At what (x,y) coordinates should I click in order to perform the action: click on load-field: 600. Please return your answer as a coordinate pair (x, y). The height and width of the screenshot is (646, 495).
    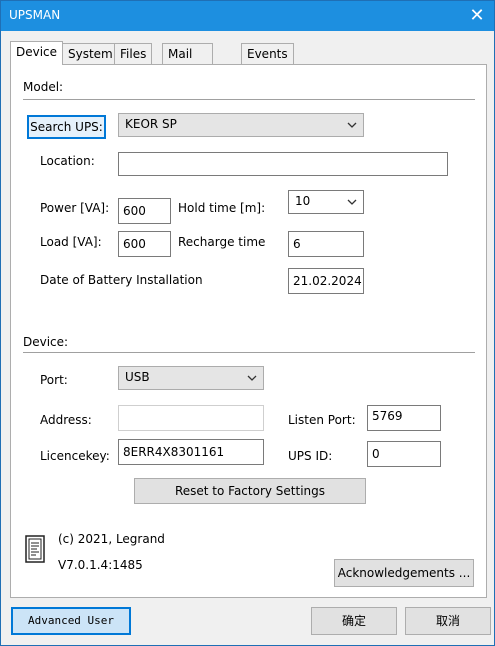
    Looking at the image, I should click on (144, 244).